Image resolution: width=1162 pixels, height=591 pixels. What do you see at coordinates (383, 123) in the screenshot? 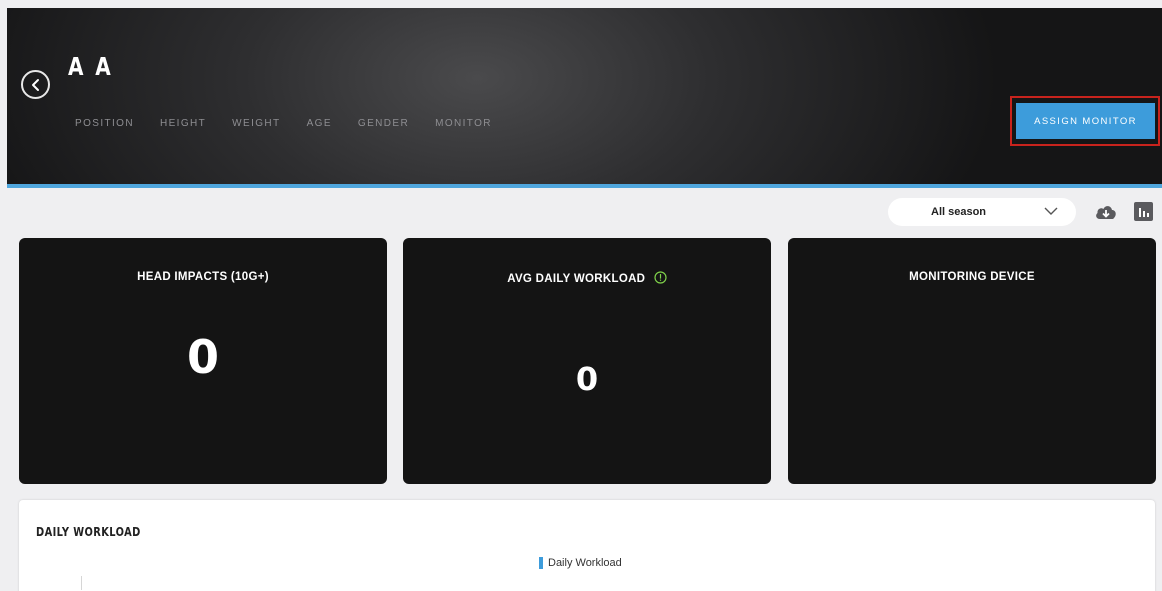
I see `meta-gender: GENDER` at bounding box center [383, 123].